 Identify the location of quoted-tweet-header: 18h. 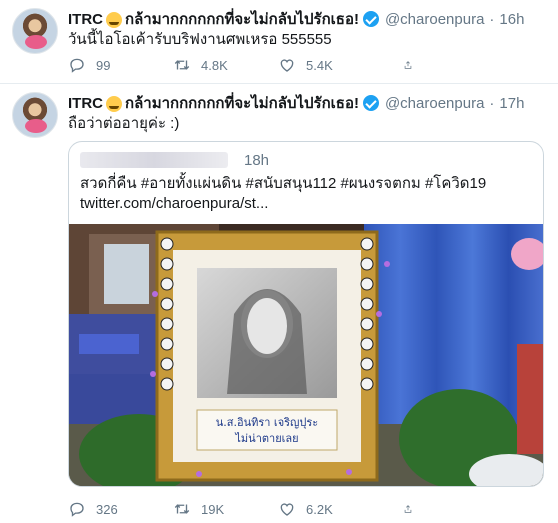
(174, 160).